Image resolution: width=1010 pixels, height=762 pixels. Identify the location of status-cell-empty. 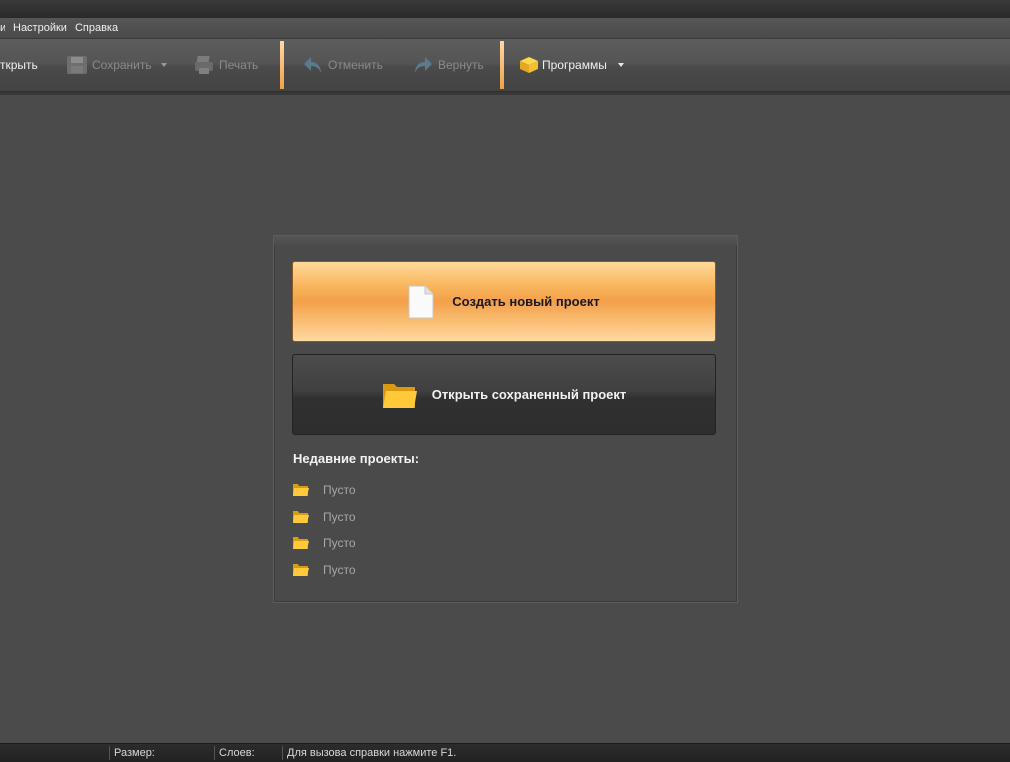
(54, 753).